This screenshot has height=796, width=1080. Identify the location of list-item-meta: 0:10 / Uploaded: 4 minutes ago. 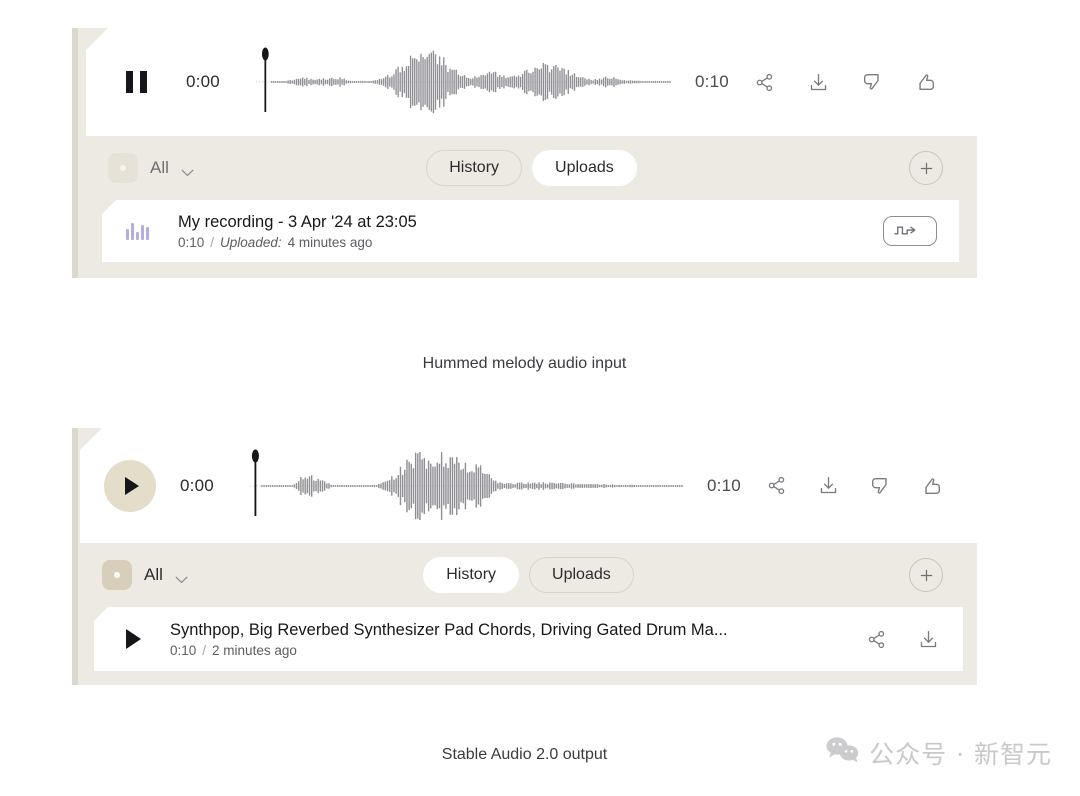
(530, 242).